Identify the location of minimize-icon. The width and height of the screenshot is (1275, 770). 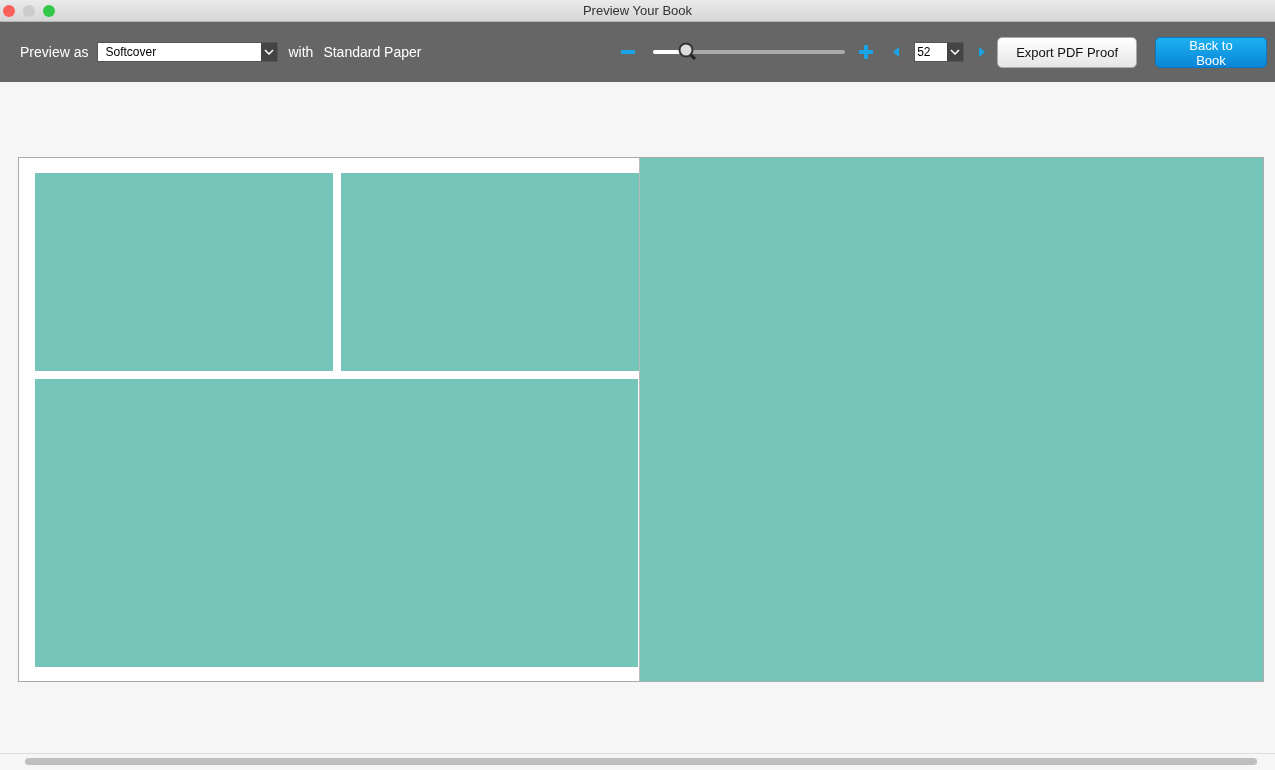
(29, 10).